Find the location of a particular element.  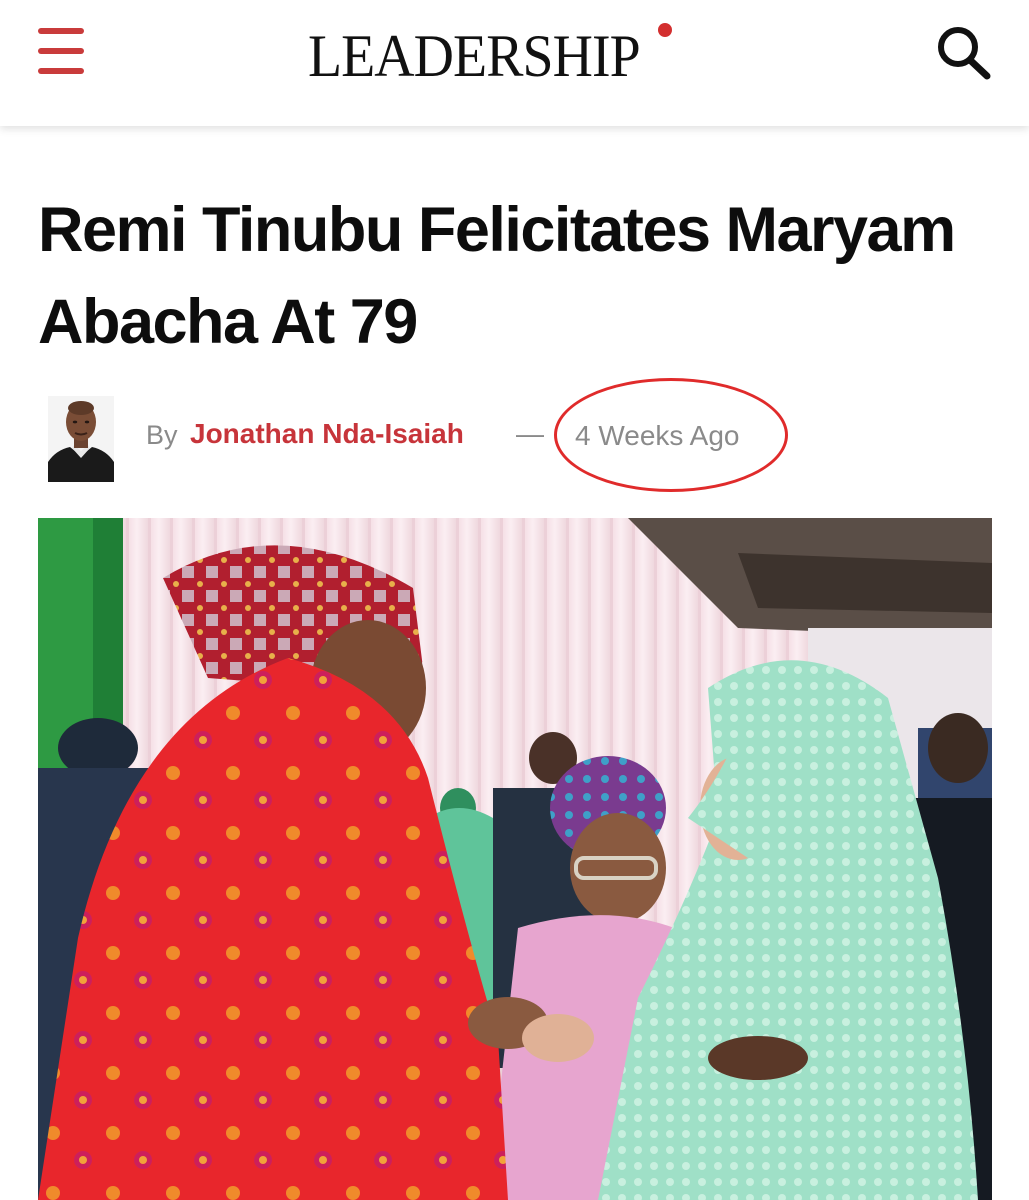

logo-dot is located at coordinates (665, 30).